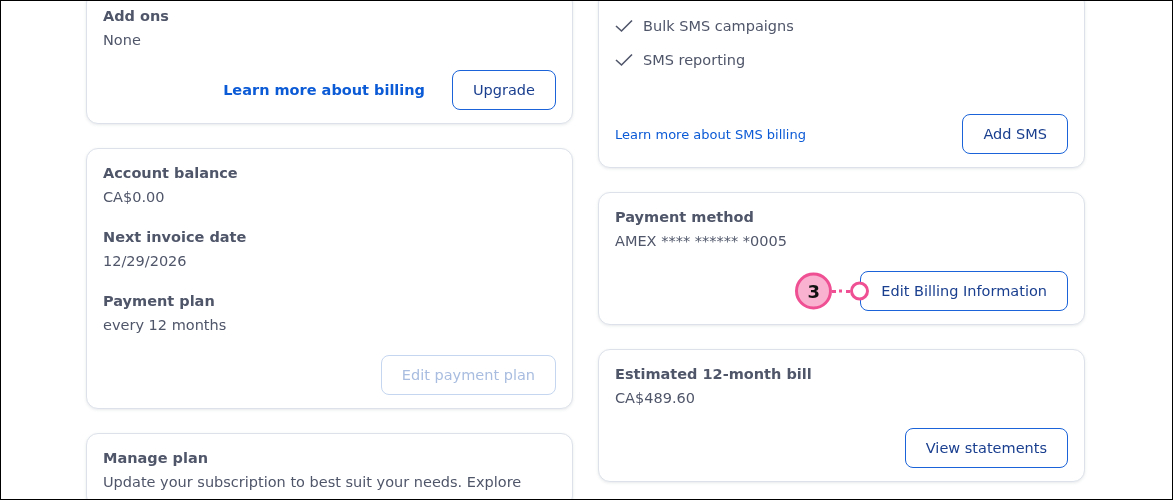 The width and height of the screenshot is (1173, 500). What do you see at coordinates (814, 291) in the screenshot?
I see `step-badge: 3` at bounding box center [814, 291].